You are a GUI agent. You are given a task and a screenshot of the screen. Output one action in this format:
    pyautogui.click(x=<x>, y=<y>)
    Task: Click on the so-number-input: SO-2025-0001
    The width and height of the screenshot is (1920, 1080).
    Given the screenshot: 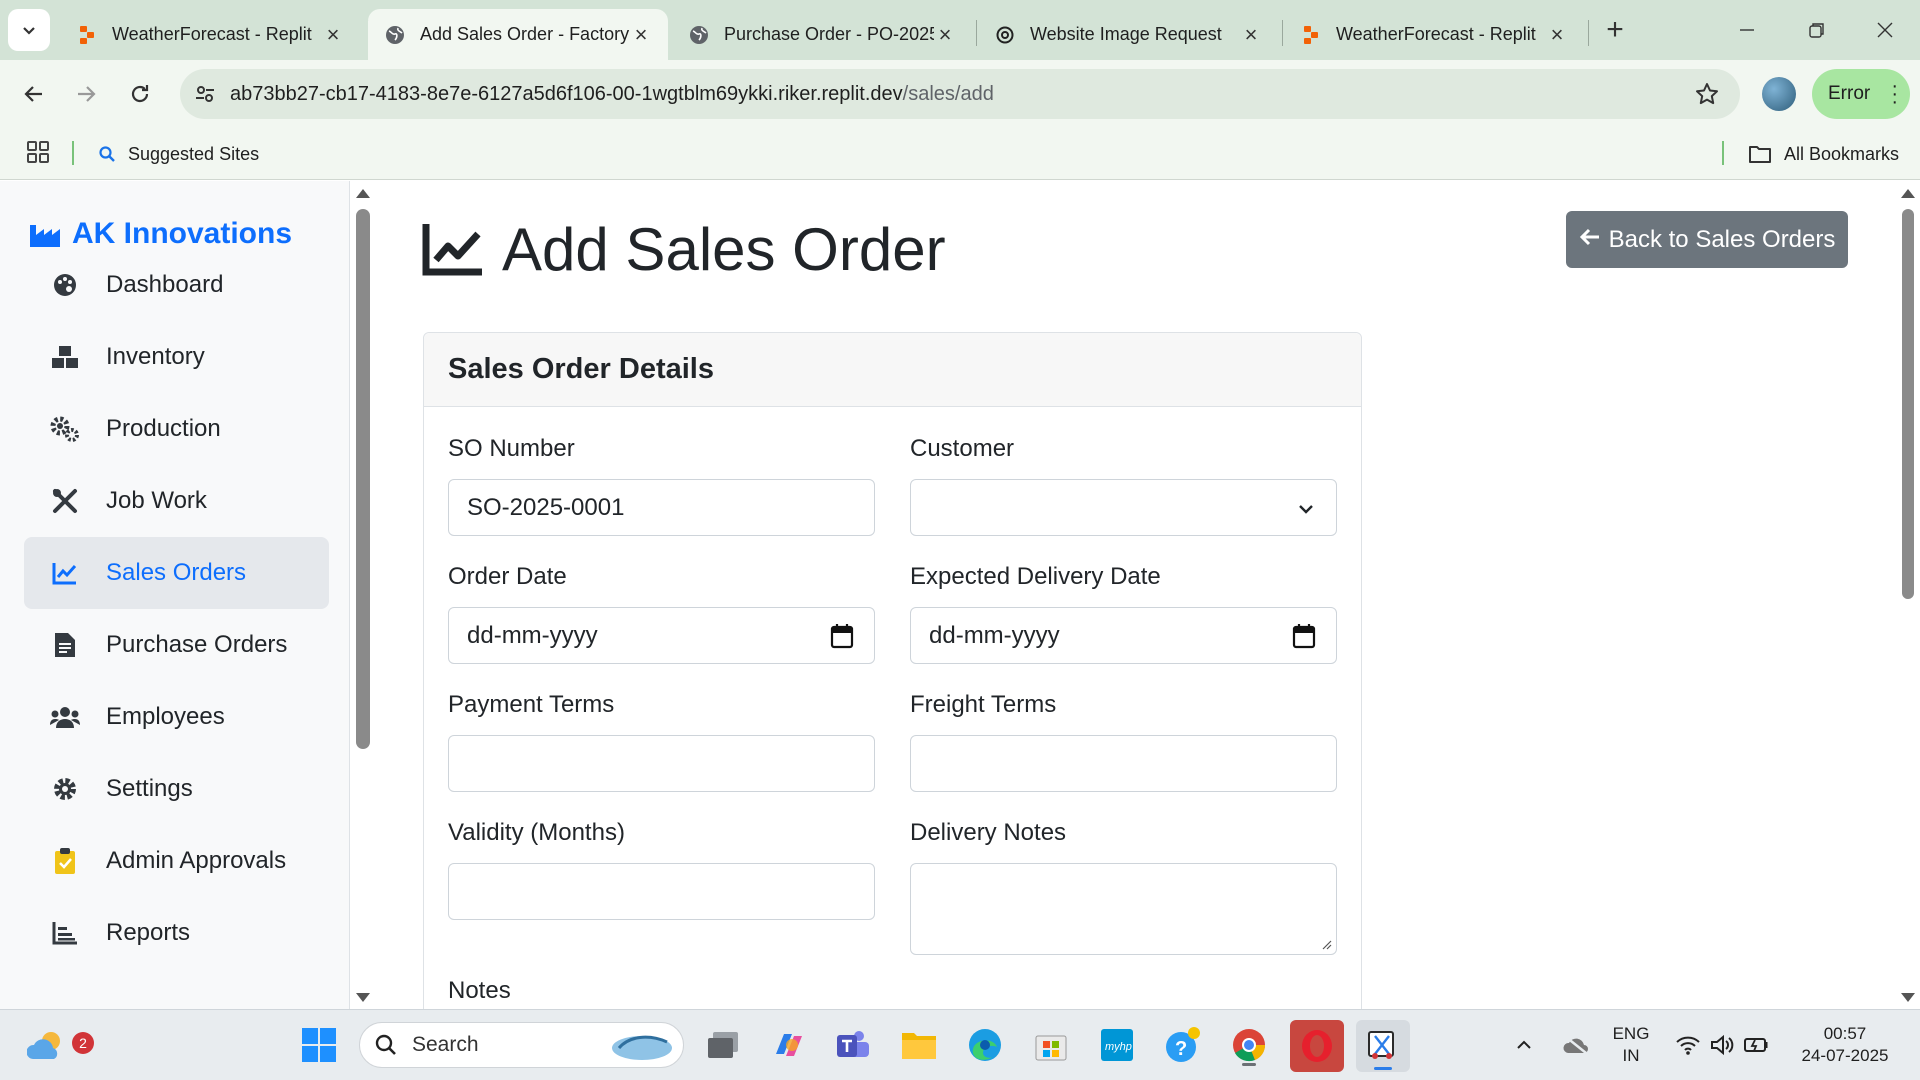 What is the action you would take?
    pyautogui.click(x=661, y=507)
    